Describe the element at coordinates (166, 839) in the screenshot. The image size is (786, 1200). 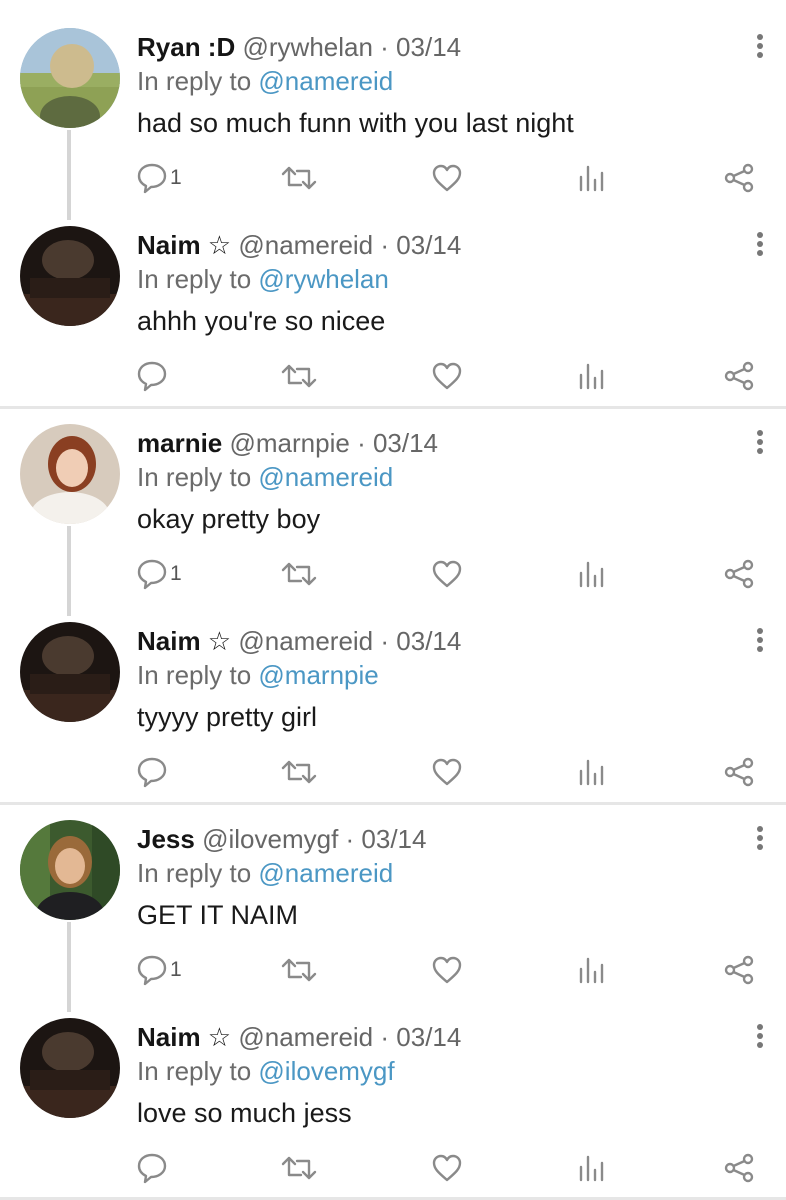
I see `author-name: Jess` at that location.